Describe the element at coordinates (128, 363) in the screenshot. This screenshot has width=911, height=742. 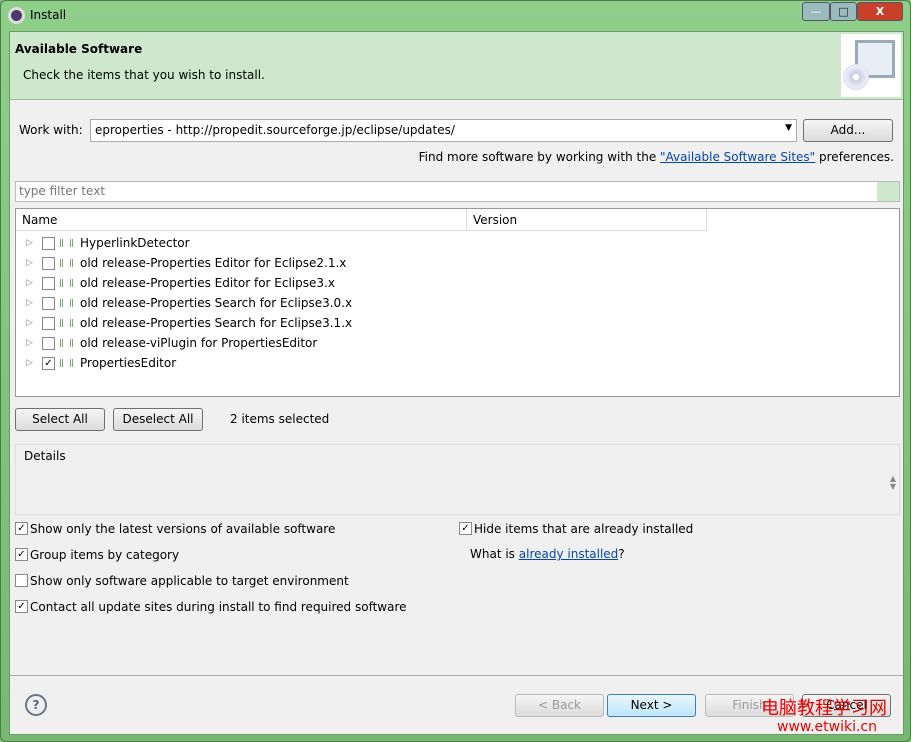
I see `tree-item-label: PropertiesEditor` at that location.